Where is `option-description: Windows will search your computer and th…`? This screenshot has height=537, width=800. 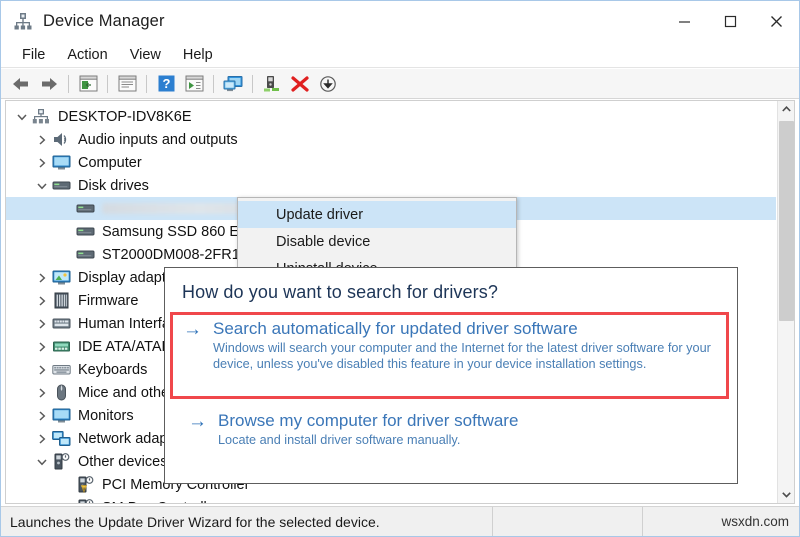
option-description: Windows will search your computer and th… is located at coordinates (462, 356).